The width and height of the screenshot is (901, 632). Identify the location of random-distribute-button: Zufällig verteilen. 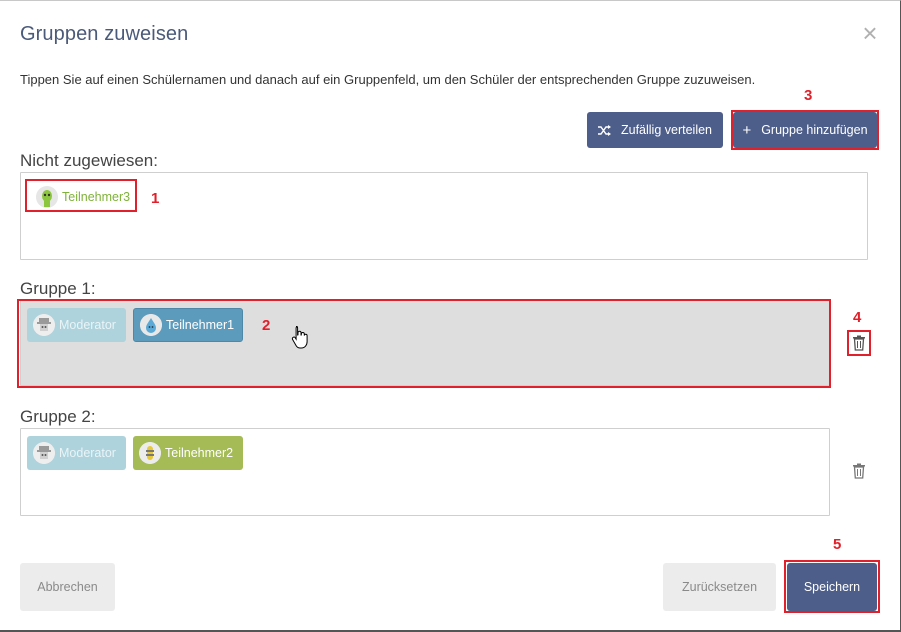
(655, 130).